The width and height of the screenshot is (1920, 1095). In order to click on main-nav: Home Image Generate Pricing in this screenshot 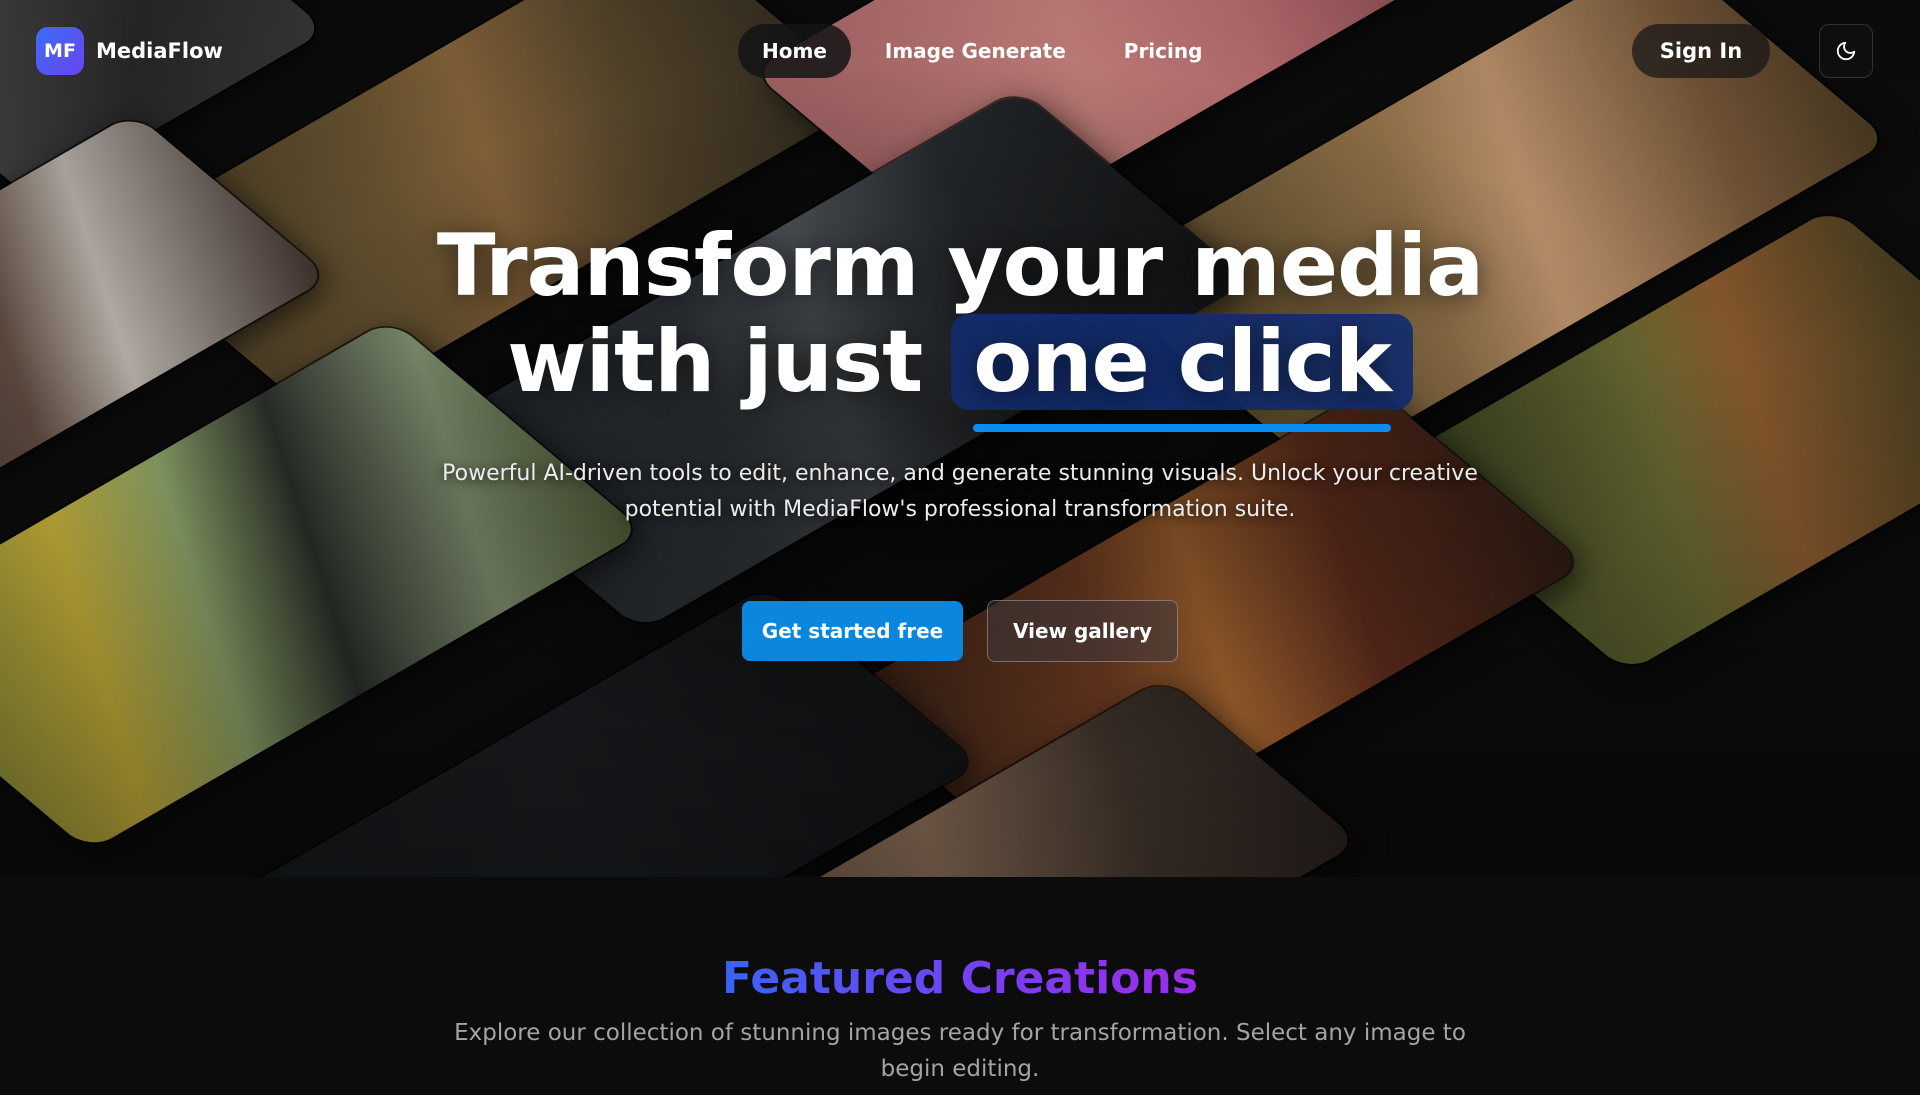, I will do `click(982, 51)`.